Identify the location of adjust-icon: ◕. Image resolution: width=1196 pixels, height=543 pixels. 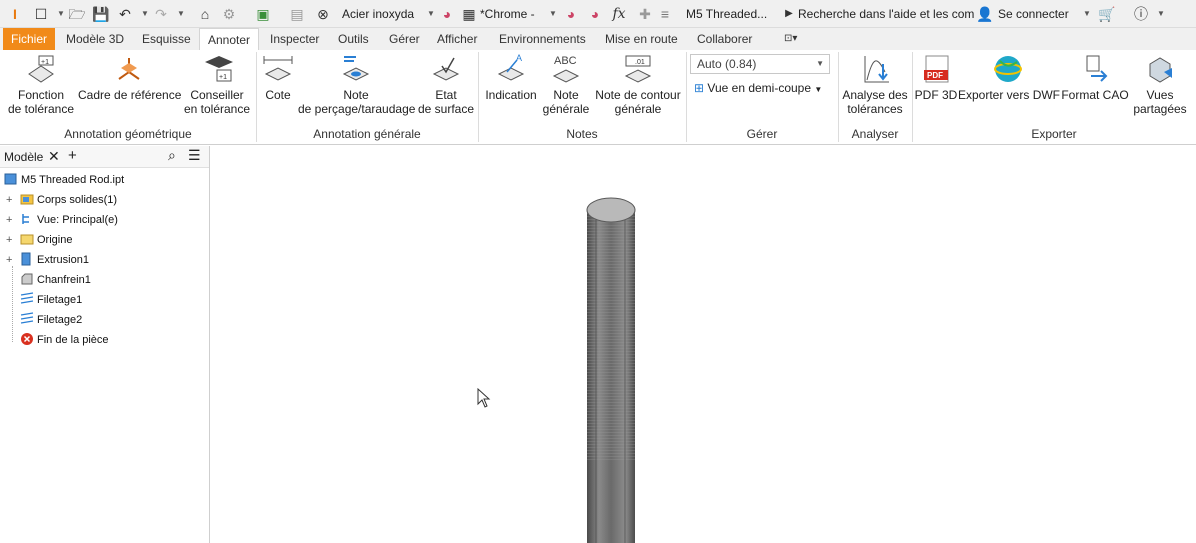
(571, 14).